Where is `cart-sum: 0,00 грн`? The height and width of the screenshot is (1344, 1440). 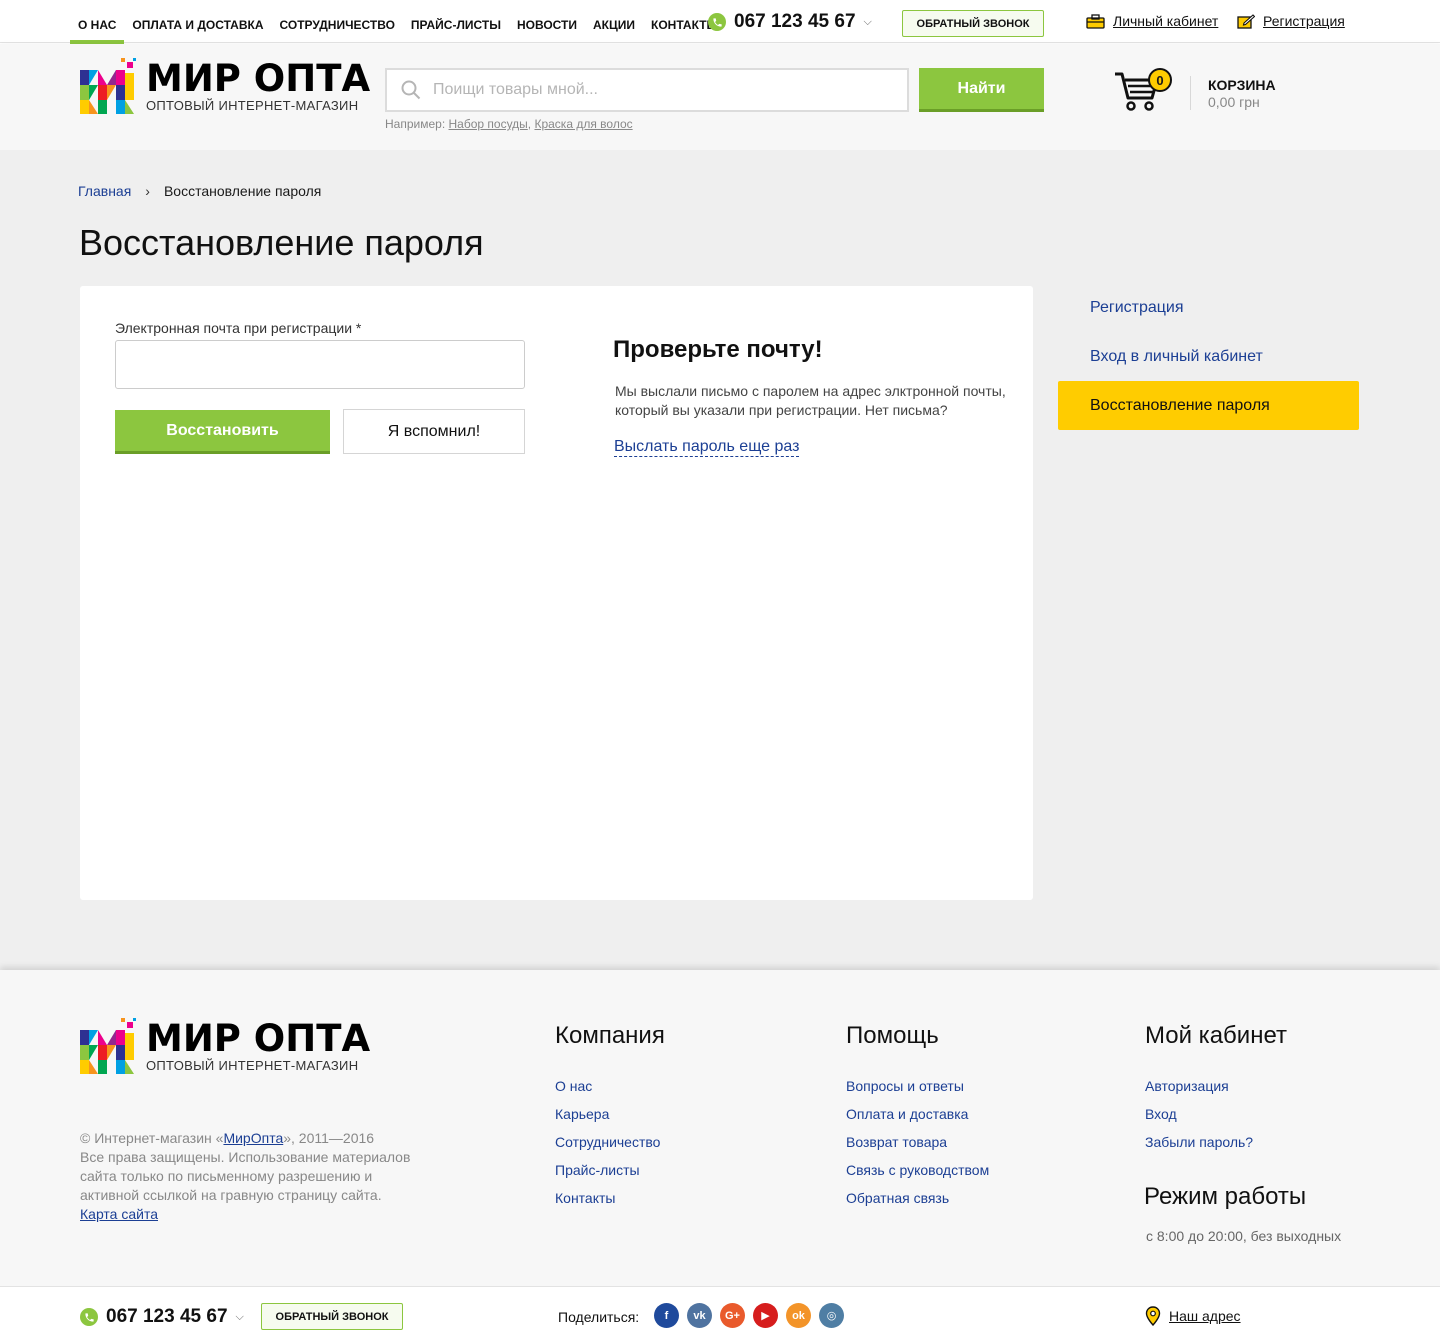 cart-sum: 0,00 грн is located at coordinates (1234, 102).